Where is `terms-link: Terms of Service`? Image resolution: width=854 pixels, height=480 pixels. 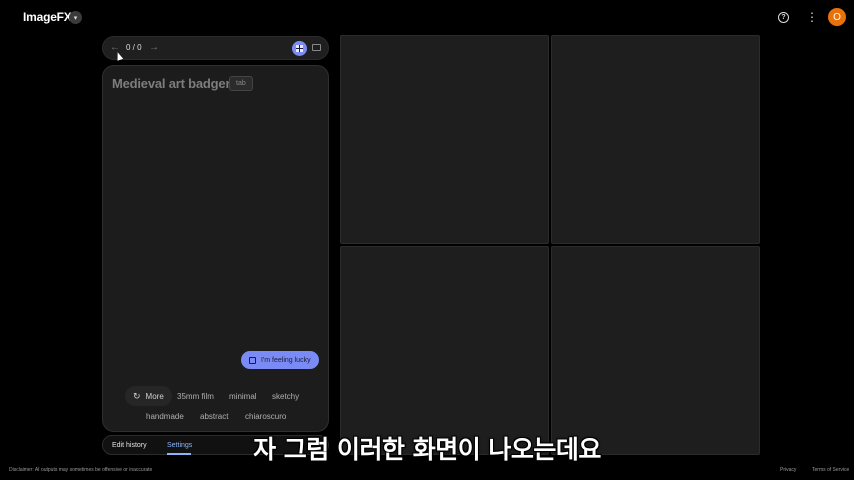
terms-link: Terms of Service is located at coordinates (830, 470).